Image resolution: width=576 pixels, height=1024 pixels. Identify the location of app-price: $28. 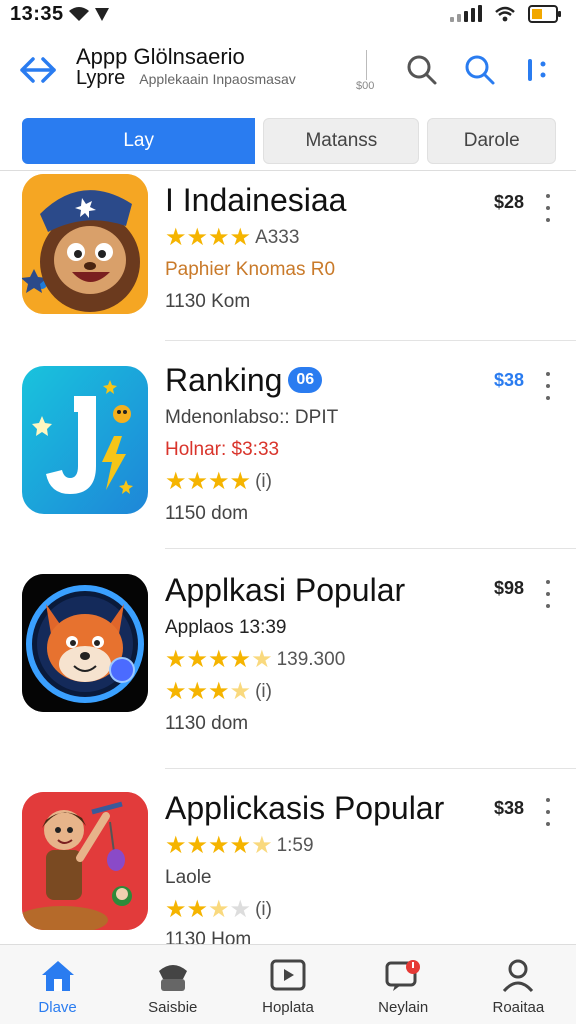
(509, 202).